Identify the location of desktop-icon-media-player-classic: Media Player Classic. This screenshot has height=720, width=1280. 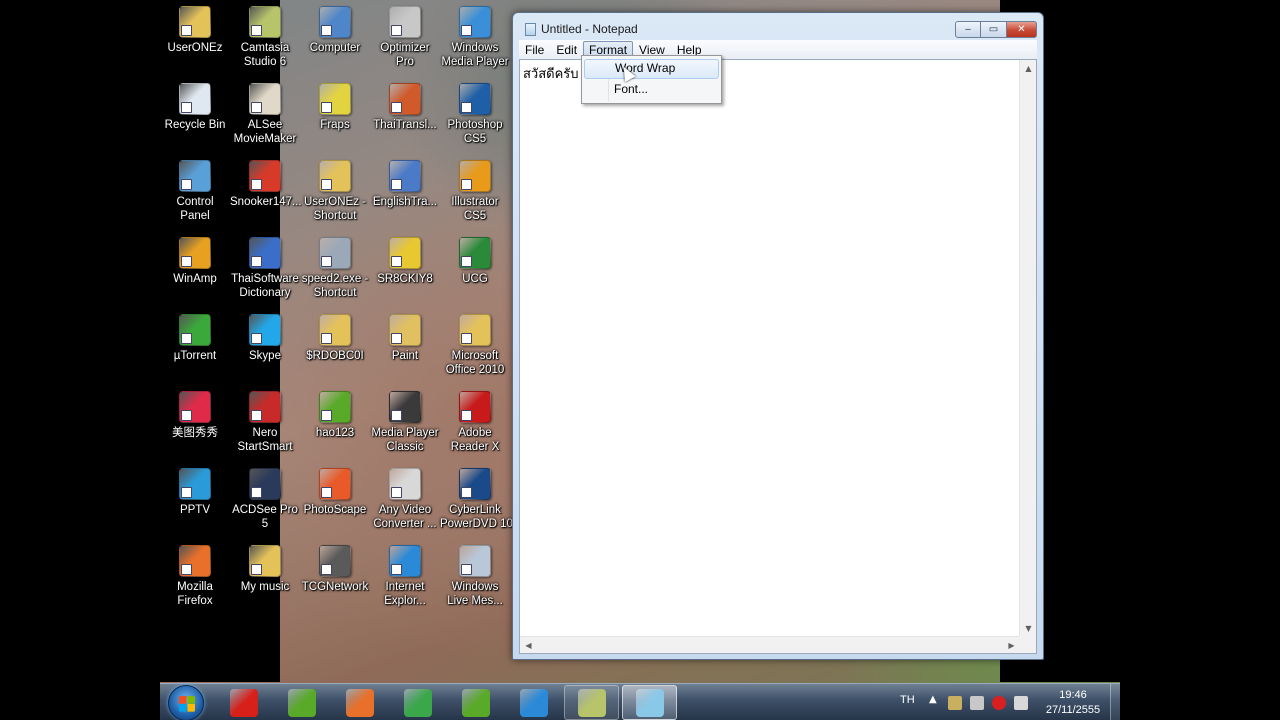
(405, 422).